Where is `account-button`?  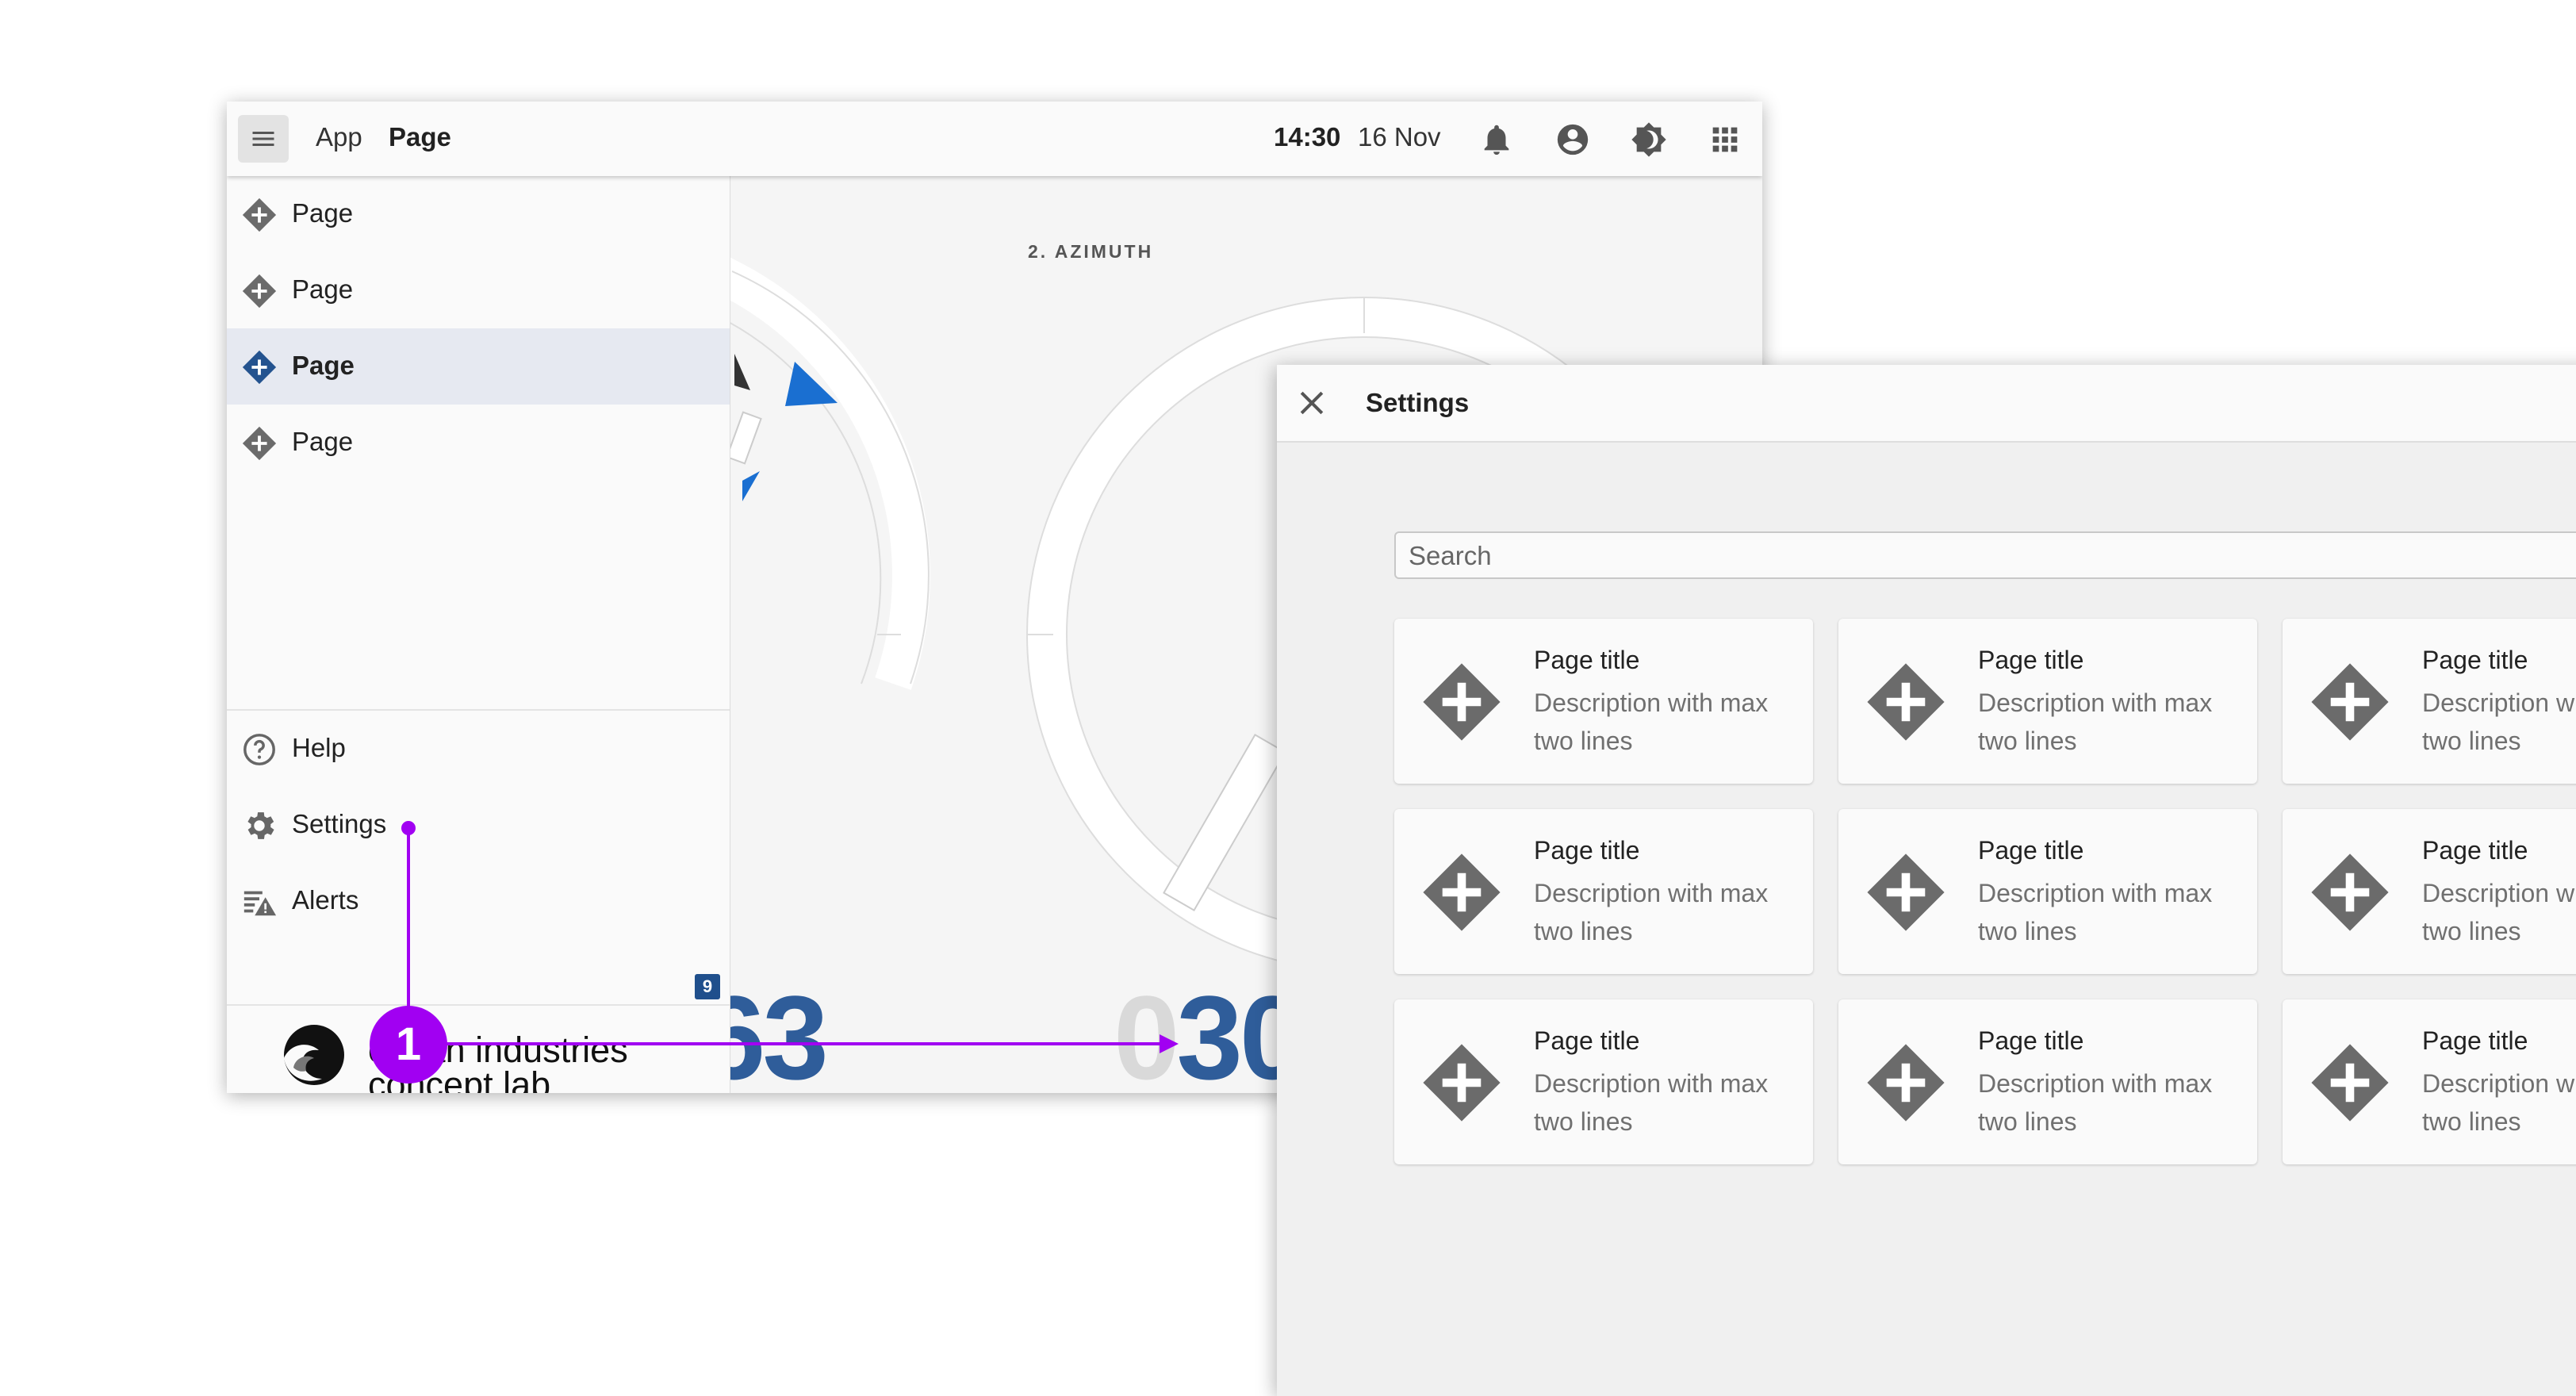
account-button is located at coordinates (1573, 139).